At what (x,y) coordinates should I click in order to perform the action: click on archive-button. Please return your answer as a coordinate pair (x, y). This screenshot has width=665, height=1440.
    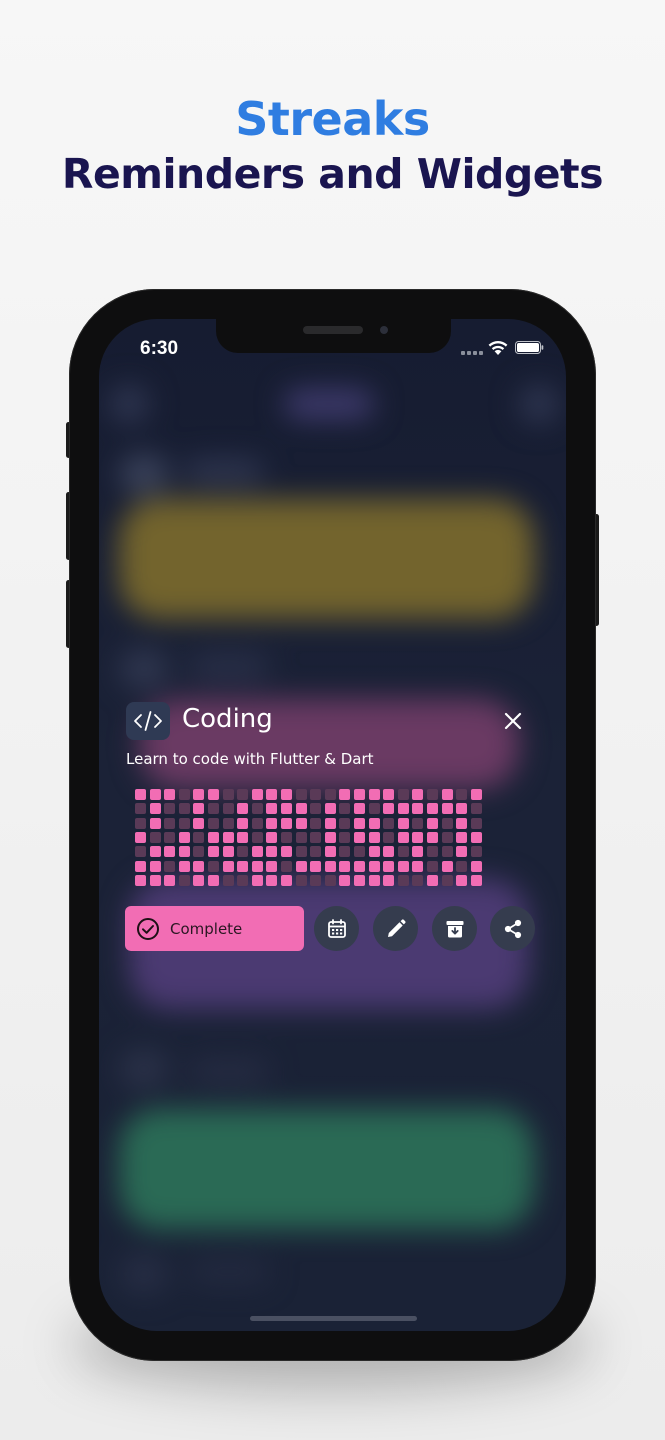
    Looking at the image, I should click on (454, 928).